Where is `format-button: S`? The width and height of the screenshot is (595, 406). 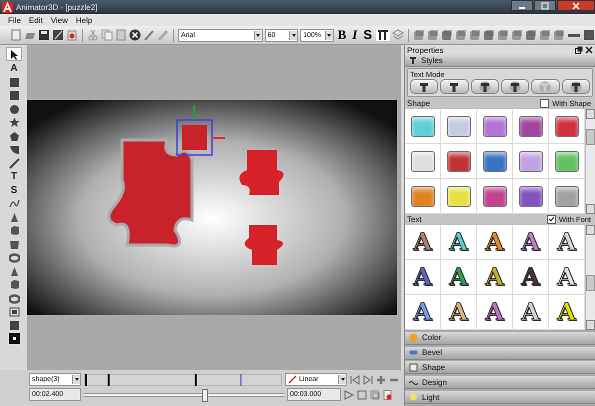
format-button: S is located at coordinates (367, 35).